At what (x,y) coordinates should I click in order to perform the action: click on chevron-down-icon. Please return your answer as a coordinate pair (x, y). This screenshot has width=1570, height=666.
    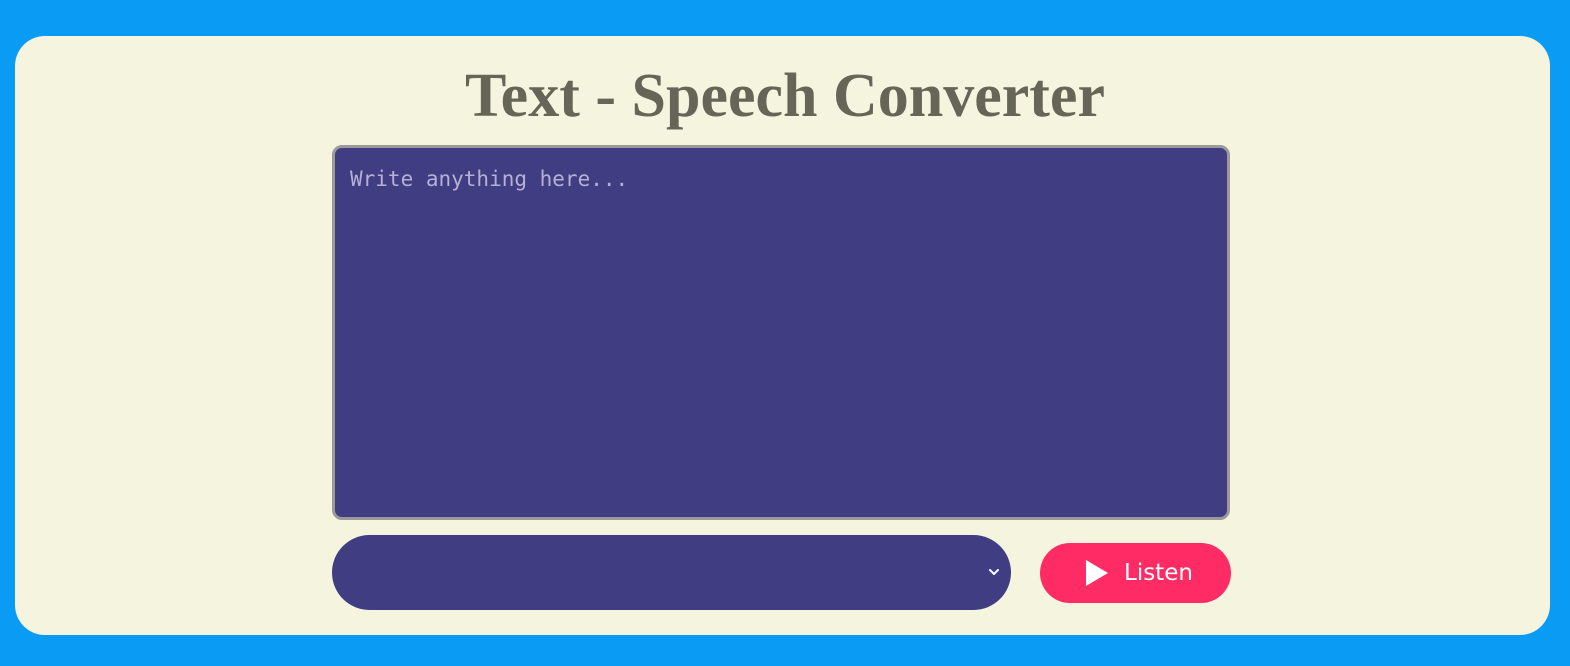
    Looking at the image, I should click on (994, 572).